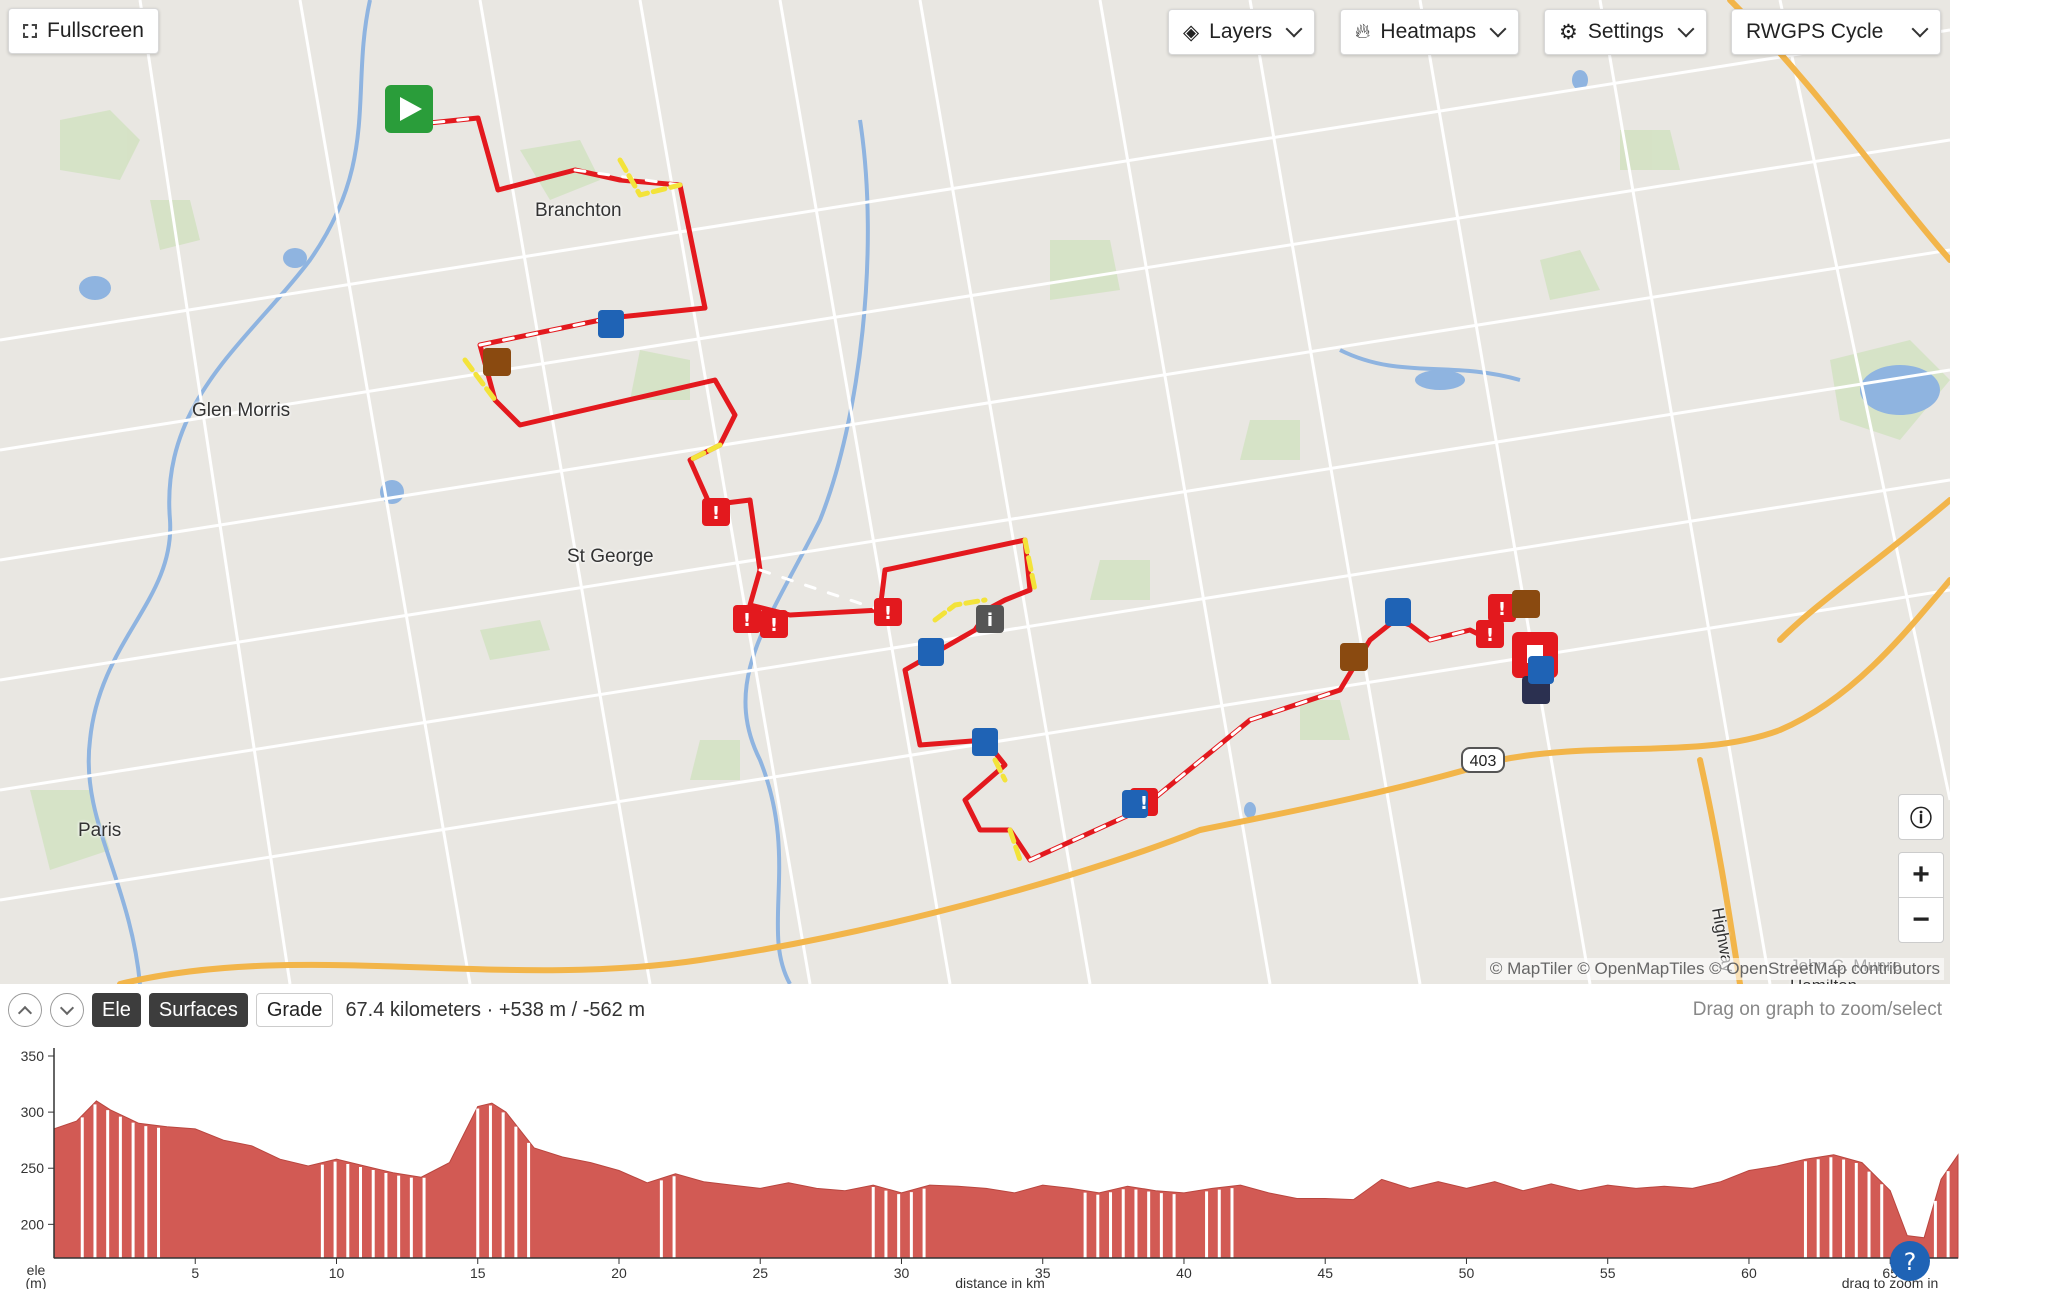  Describe the element at coordinates (294, 1010) in the screenshot. I see `tab-grade: Grade` at that location.